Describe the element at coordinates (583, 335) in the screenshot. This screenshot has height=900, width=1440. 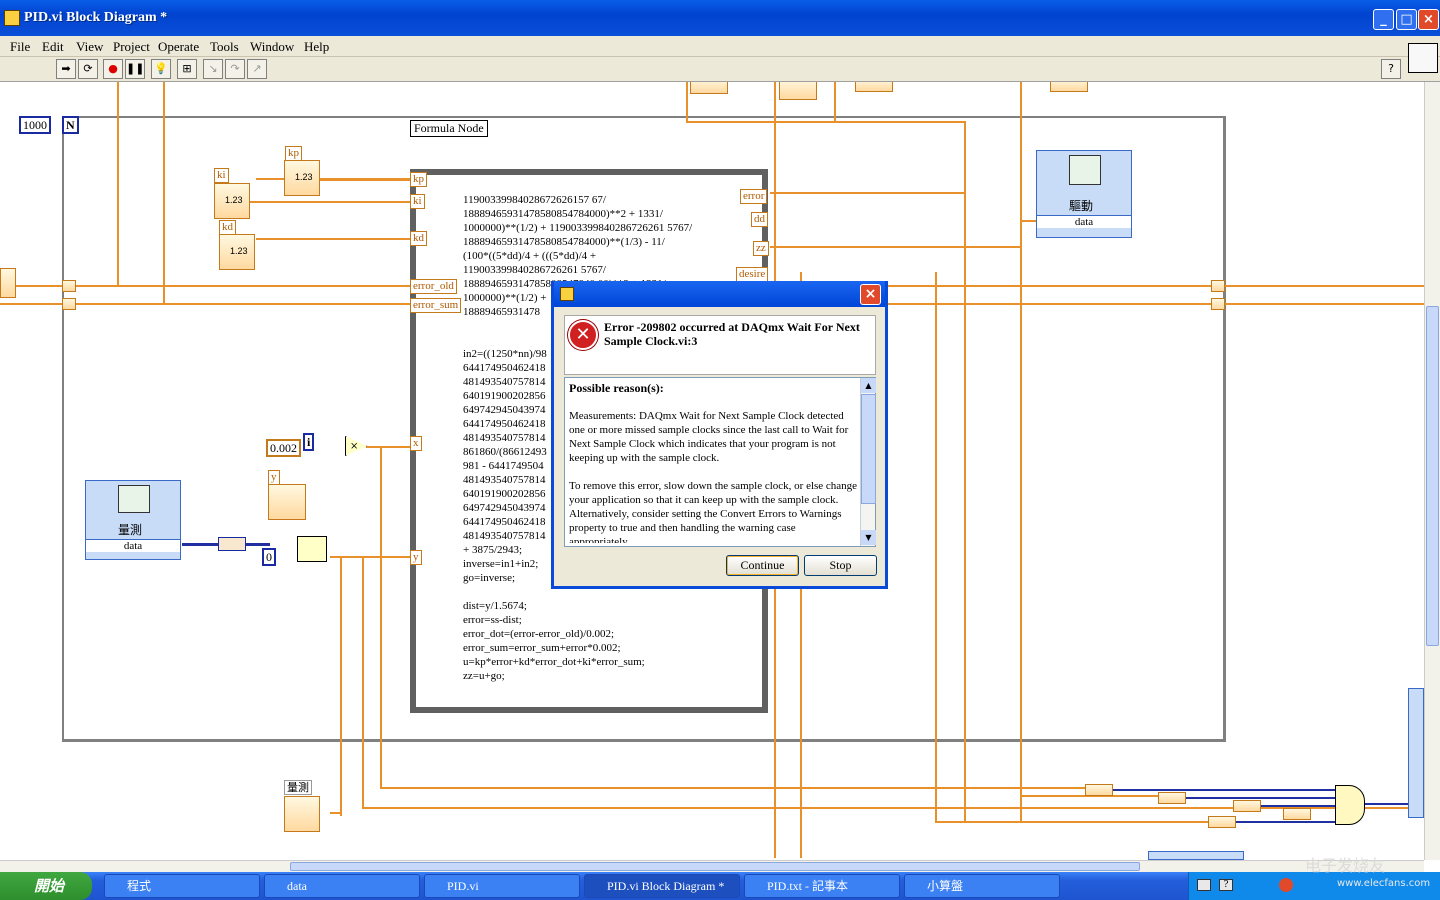
I see `error-icon: ✕` at that location.